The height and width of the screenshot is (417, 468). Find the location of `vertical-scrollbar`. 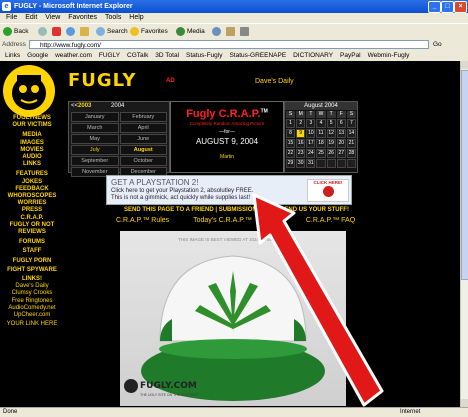

vertical-scrollbar is located at coordinates (464, 234).